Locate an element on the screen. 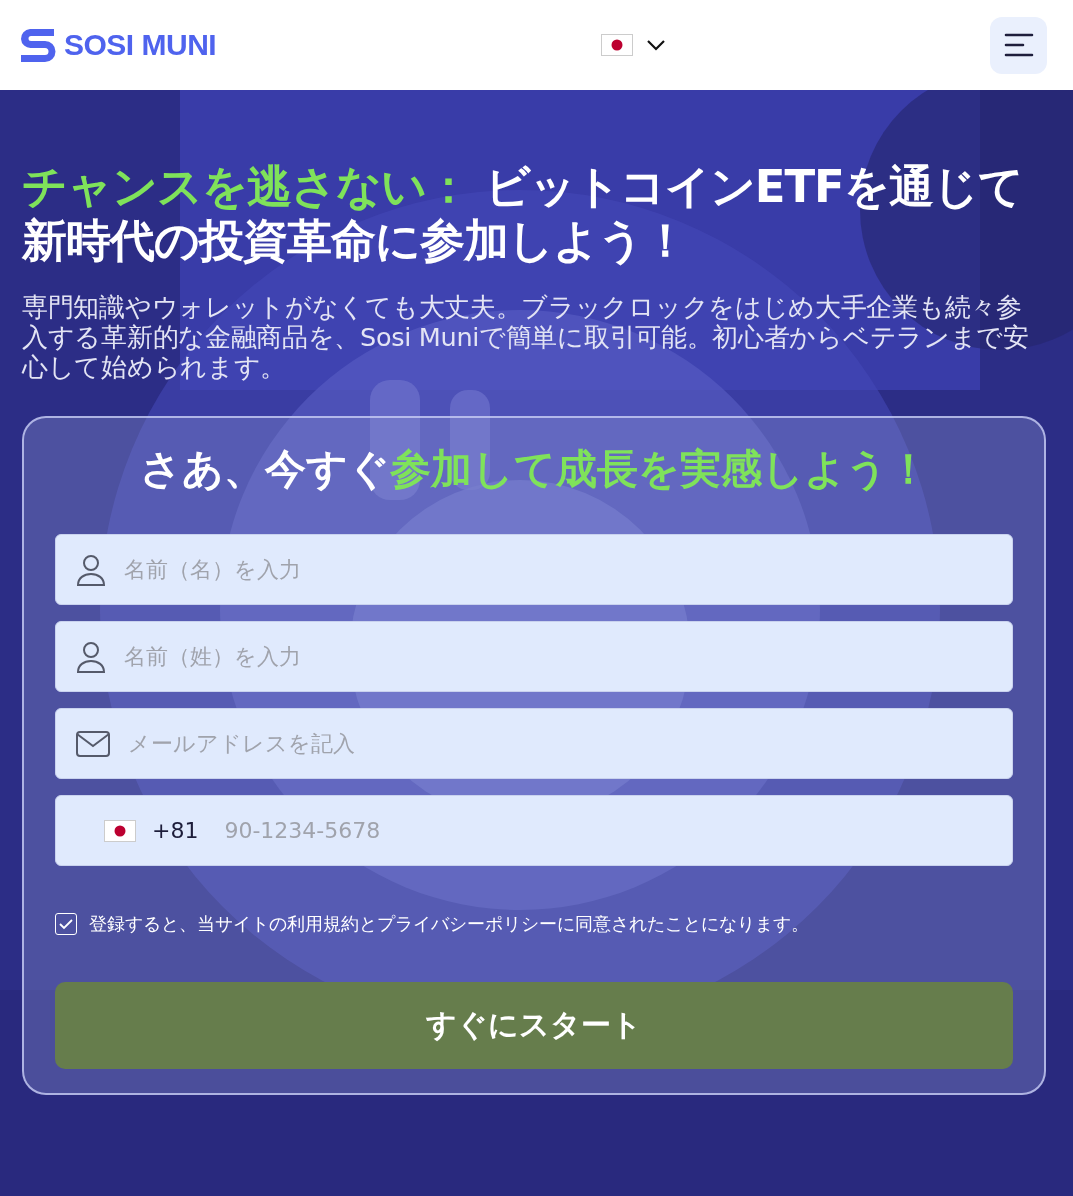  hero-description: 専門知識やウォレットがなくても大丈夫。ブラックロックをはじめ大手企業も続々参入する革新的な金融商品を、Sosi Muniで簡単に取引可能。初心者からベテランまで安心して始められます。 is located at coordinates (526, 337).